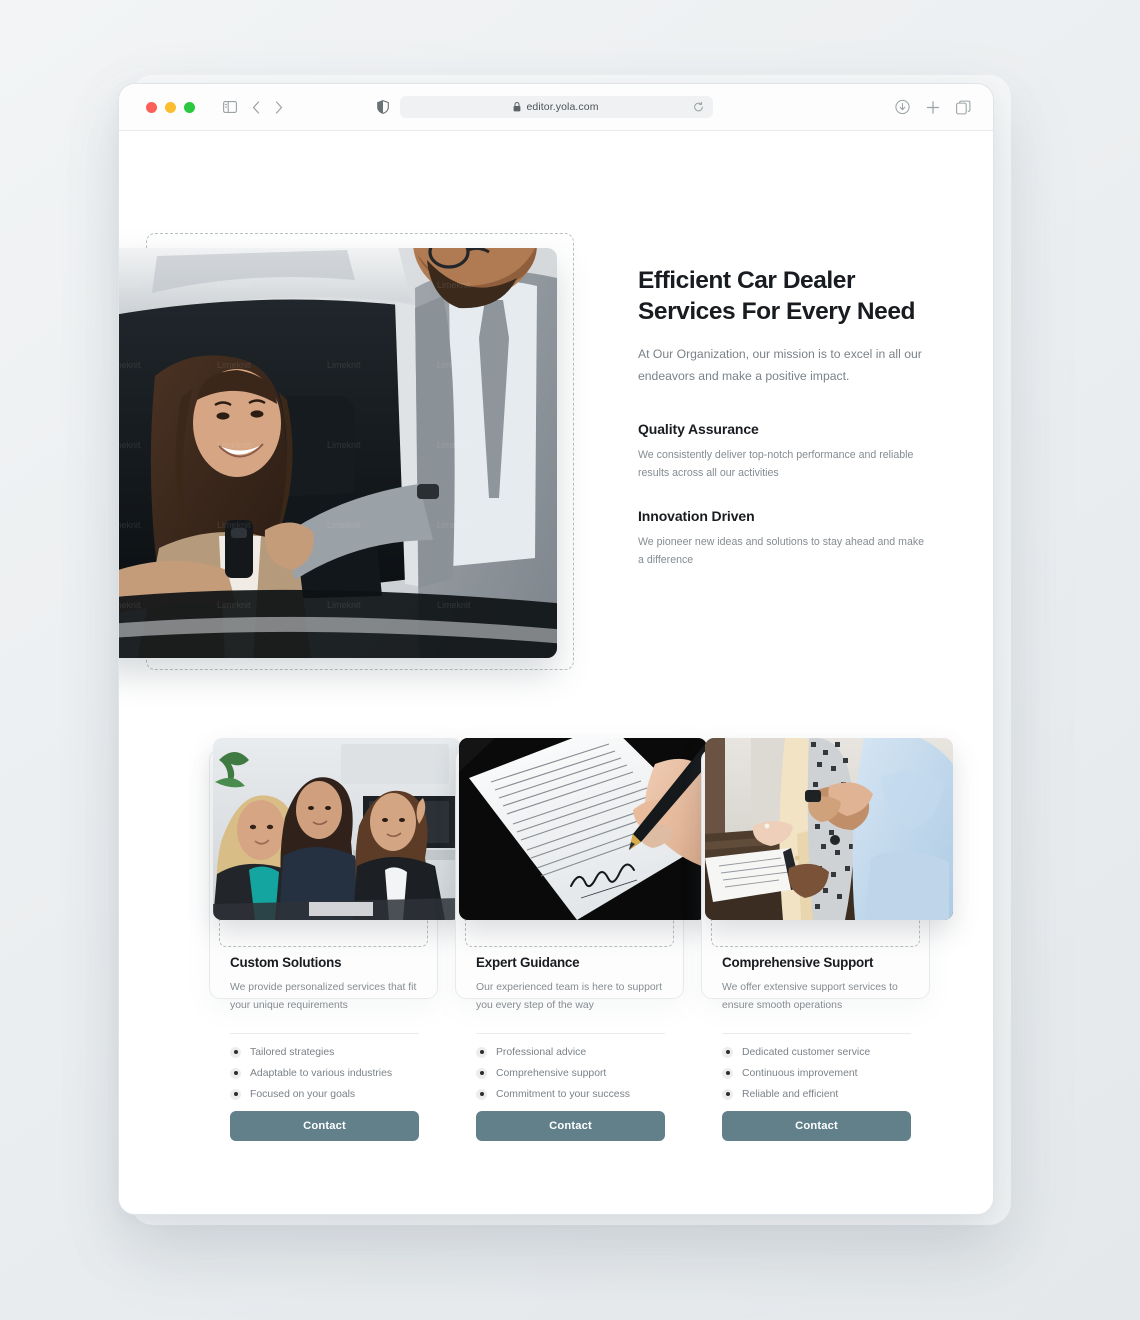 This screenshot has height=1320, width=1140. Describe the element at coordinates (698, 428) in the screenshot. I see `feature-heading: Quality Assurance` at that location.